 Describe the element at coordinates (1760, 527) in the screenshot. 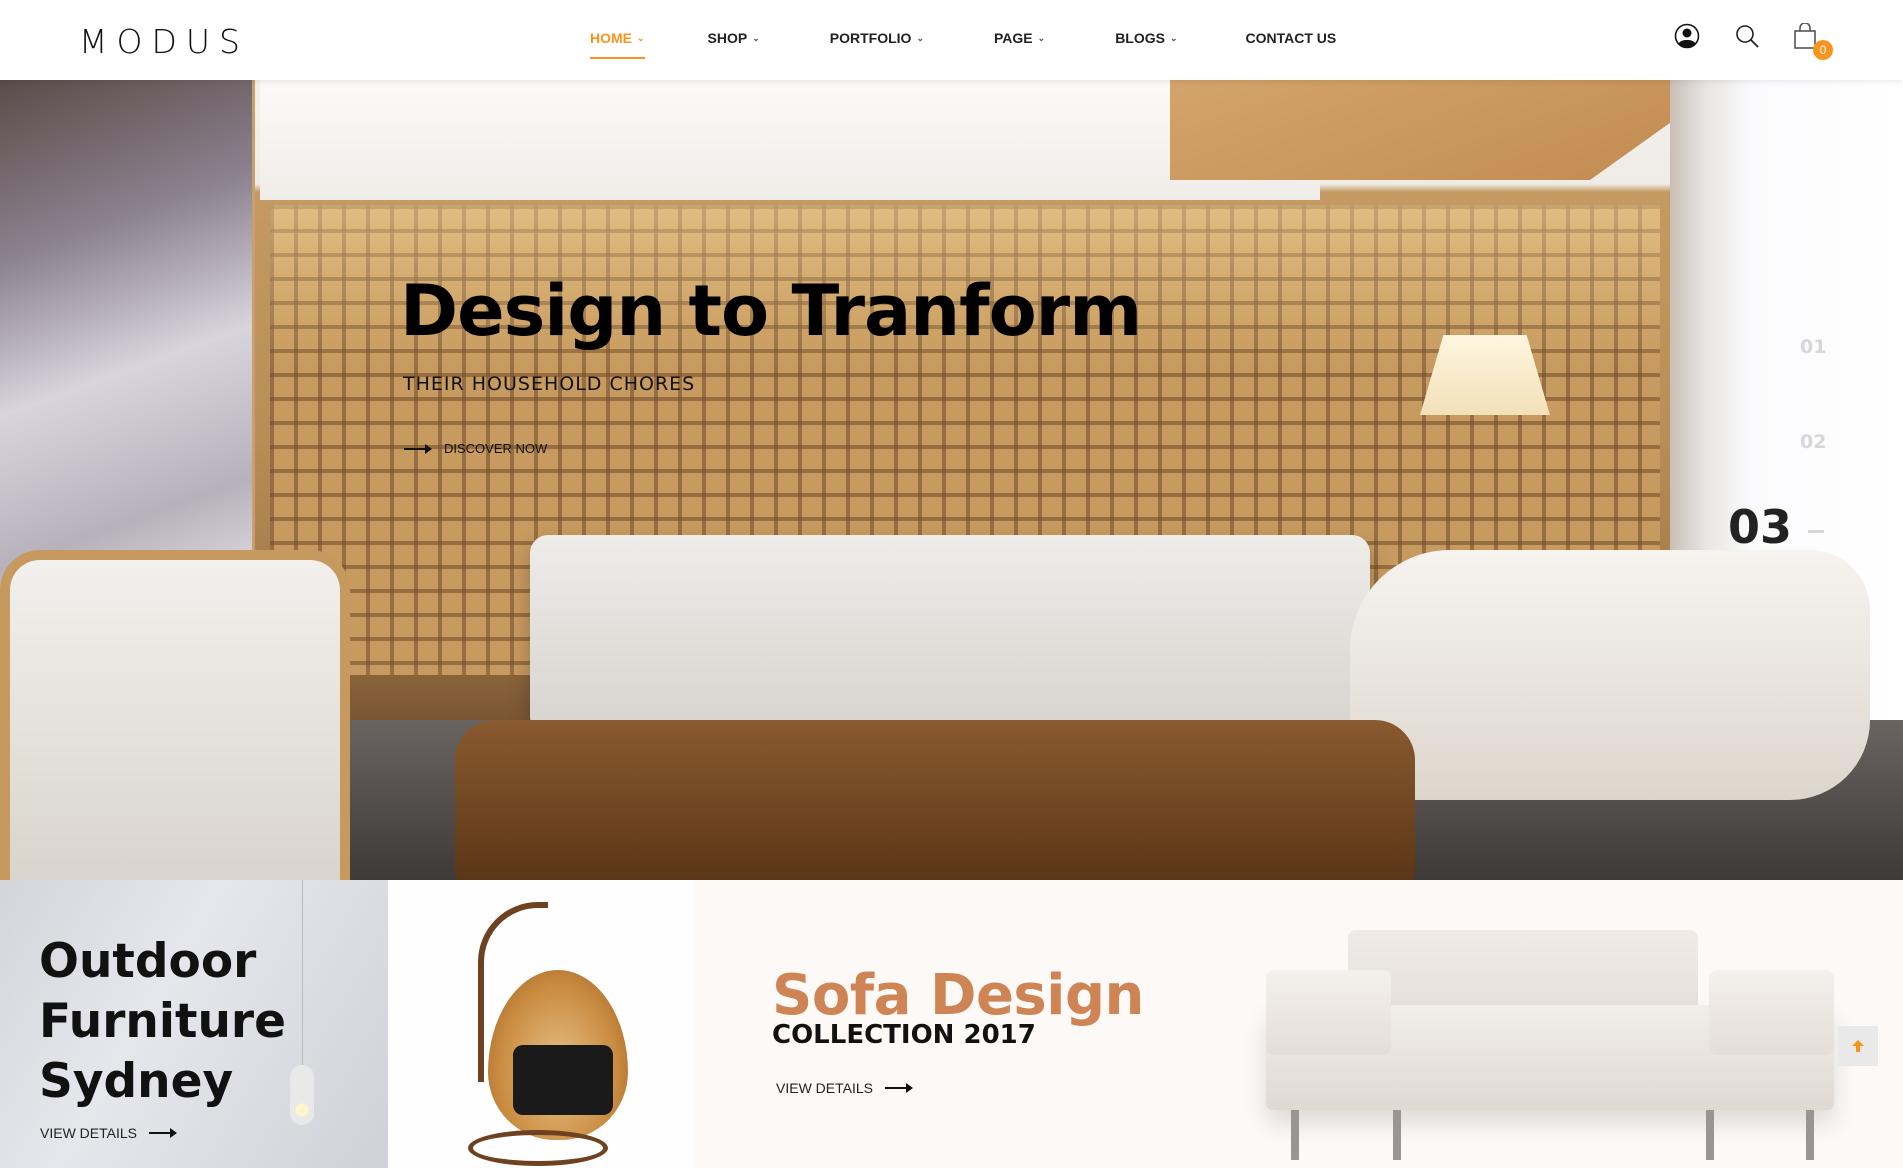

I see `slide-dot-03-active: 03` at that location.